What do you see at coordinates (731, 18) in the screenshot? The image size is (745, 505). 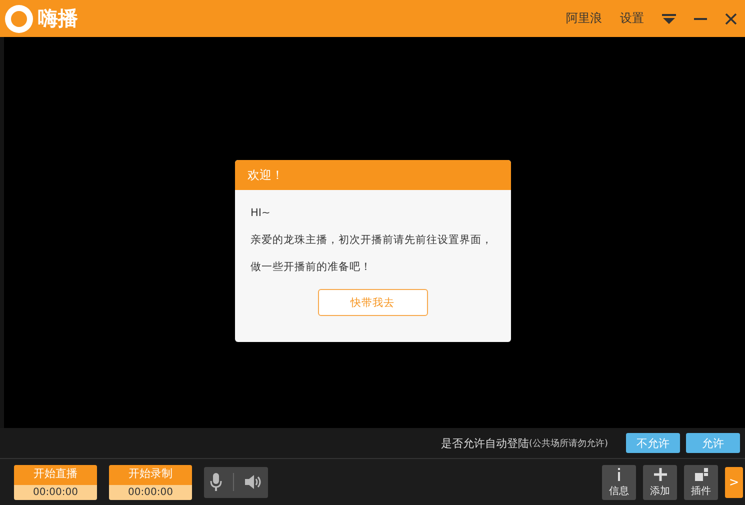 I see `close-icon` at bounding box center [731, 18].